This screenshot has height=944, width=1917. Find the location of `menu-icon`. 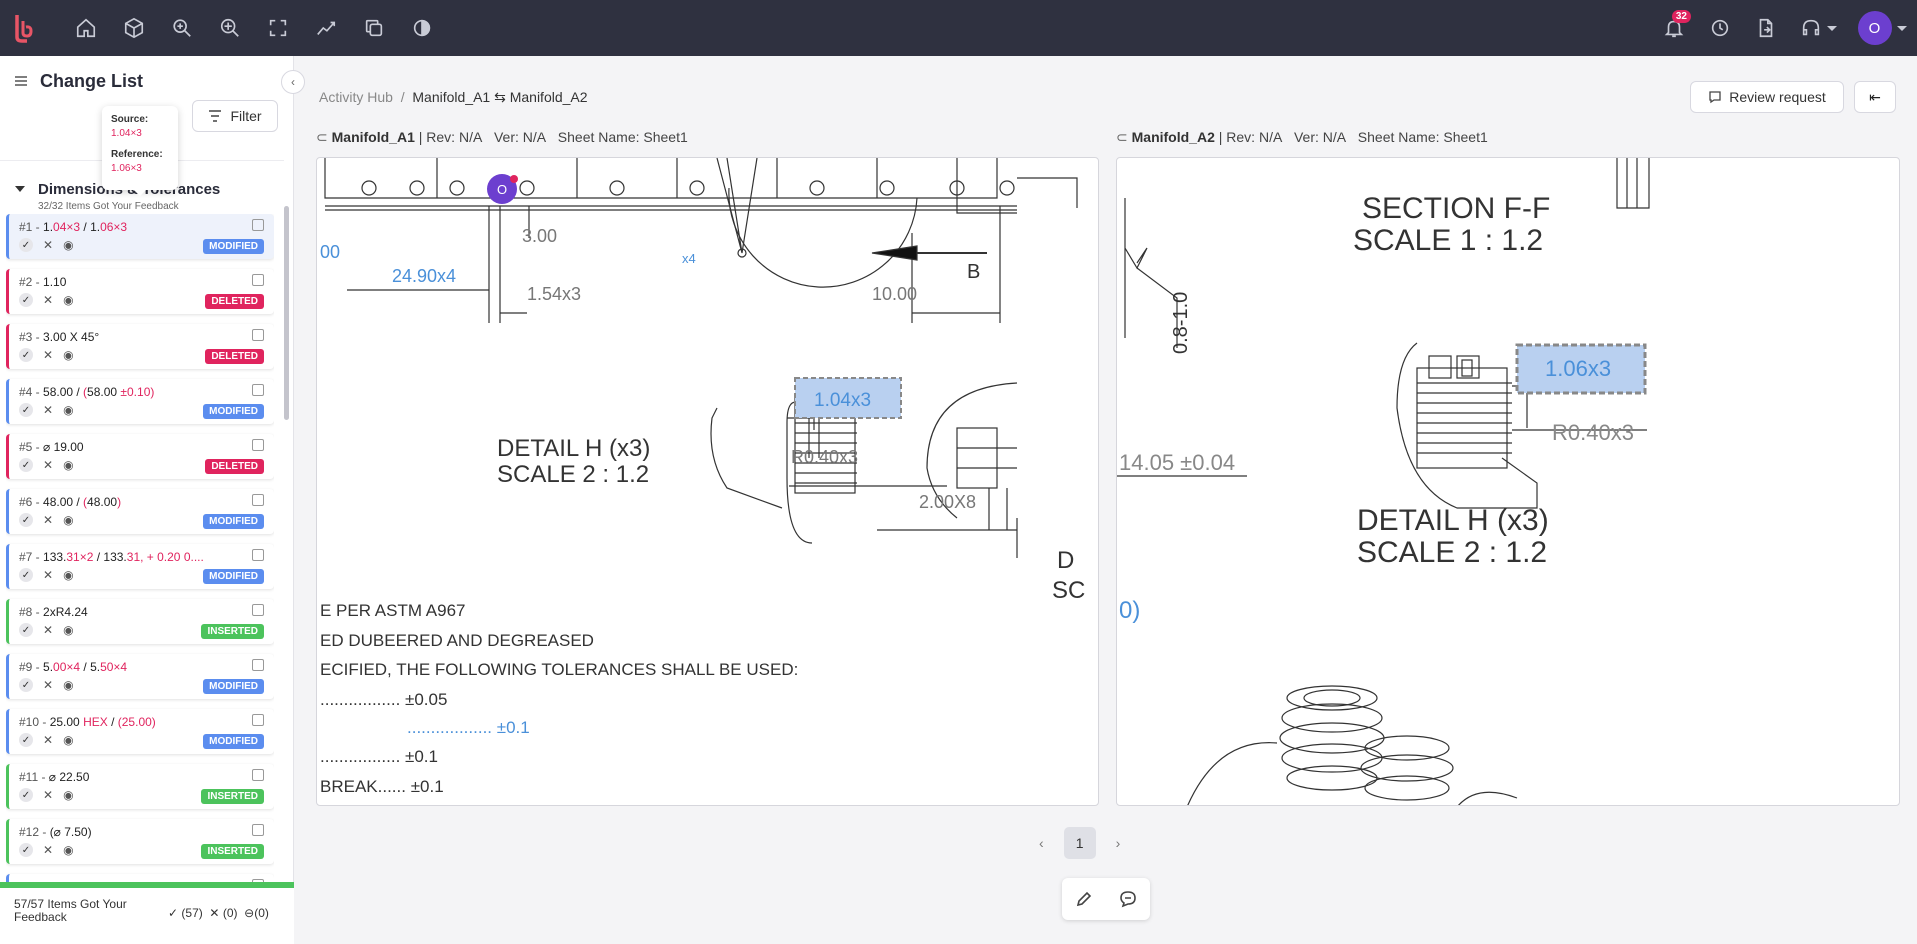

menu-icon is located at coordinates (21, 81).